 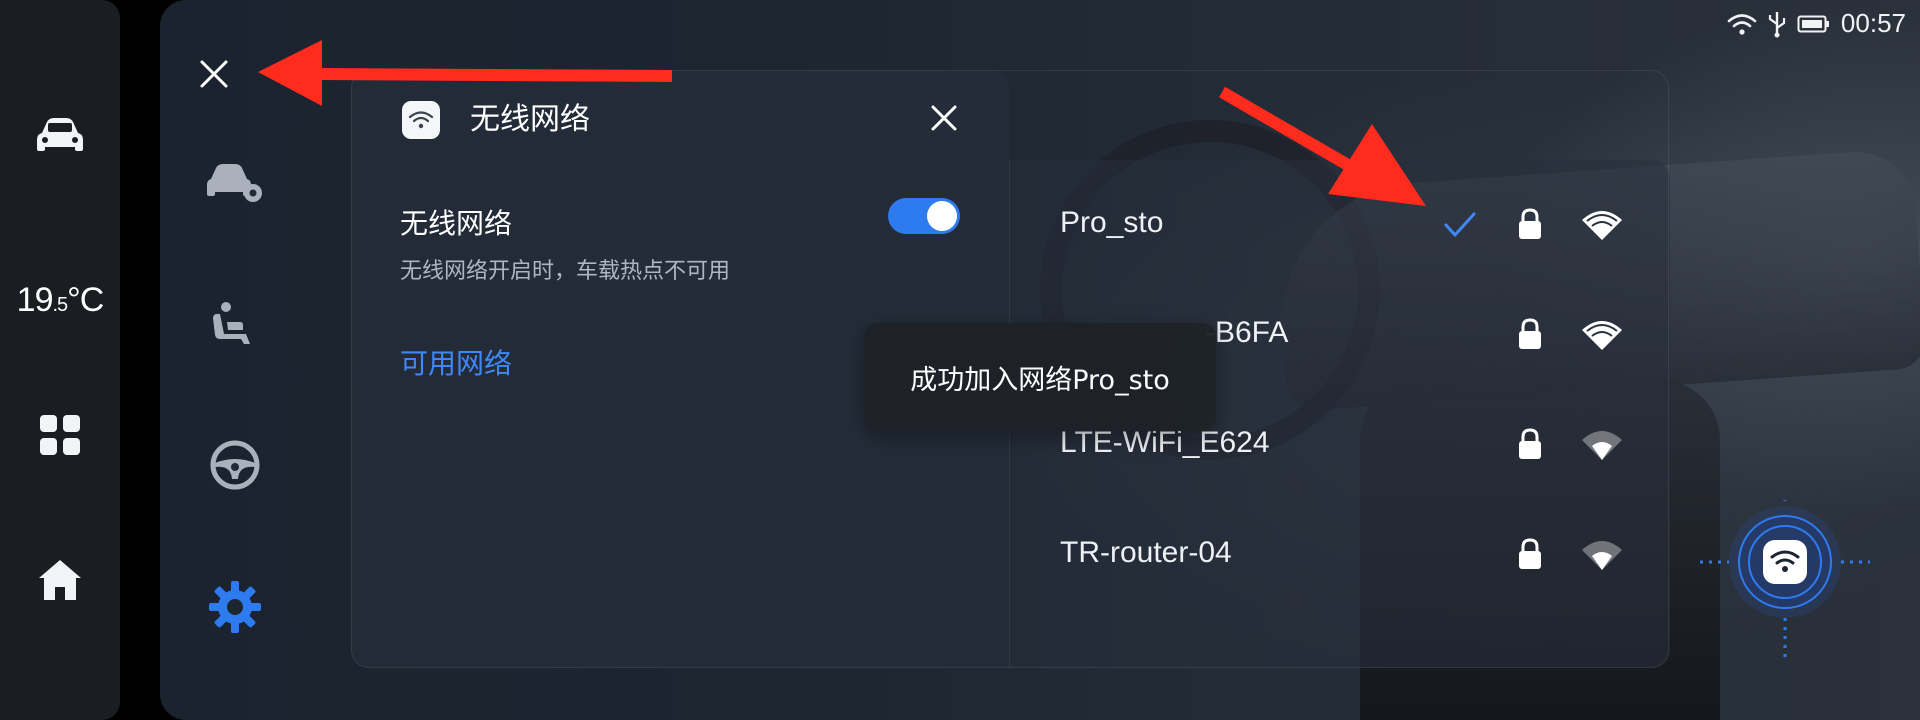 What do you see at coordinates (842, 123) in the screenshot?
I see `annotation-arrows` at bounding box center [842, 123].